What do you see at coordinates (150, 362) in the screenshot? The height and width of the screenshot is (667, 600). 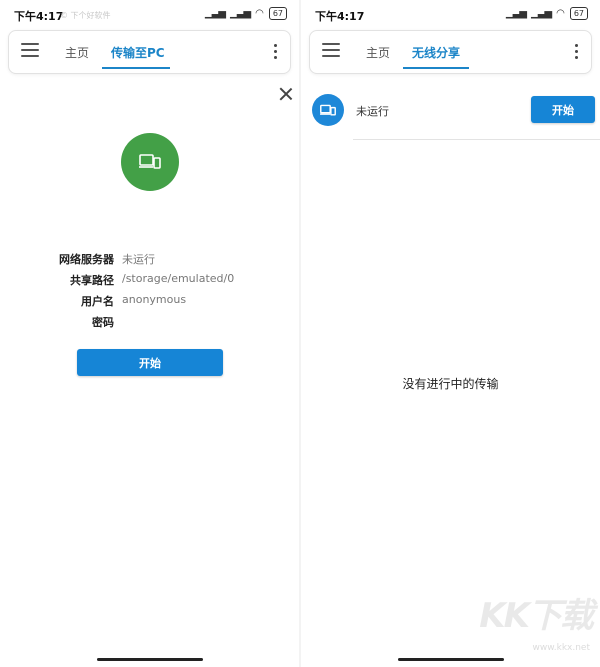 I see `start-server-button: 开始` at bounding box center [150, 362].